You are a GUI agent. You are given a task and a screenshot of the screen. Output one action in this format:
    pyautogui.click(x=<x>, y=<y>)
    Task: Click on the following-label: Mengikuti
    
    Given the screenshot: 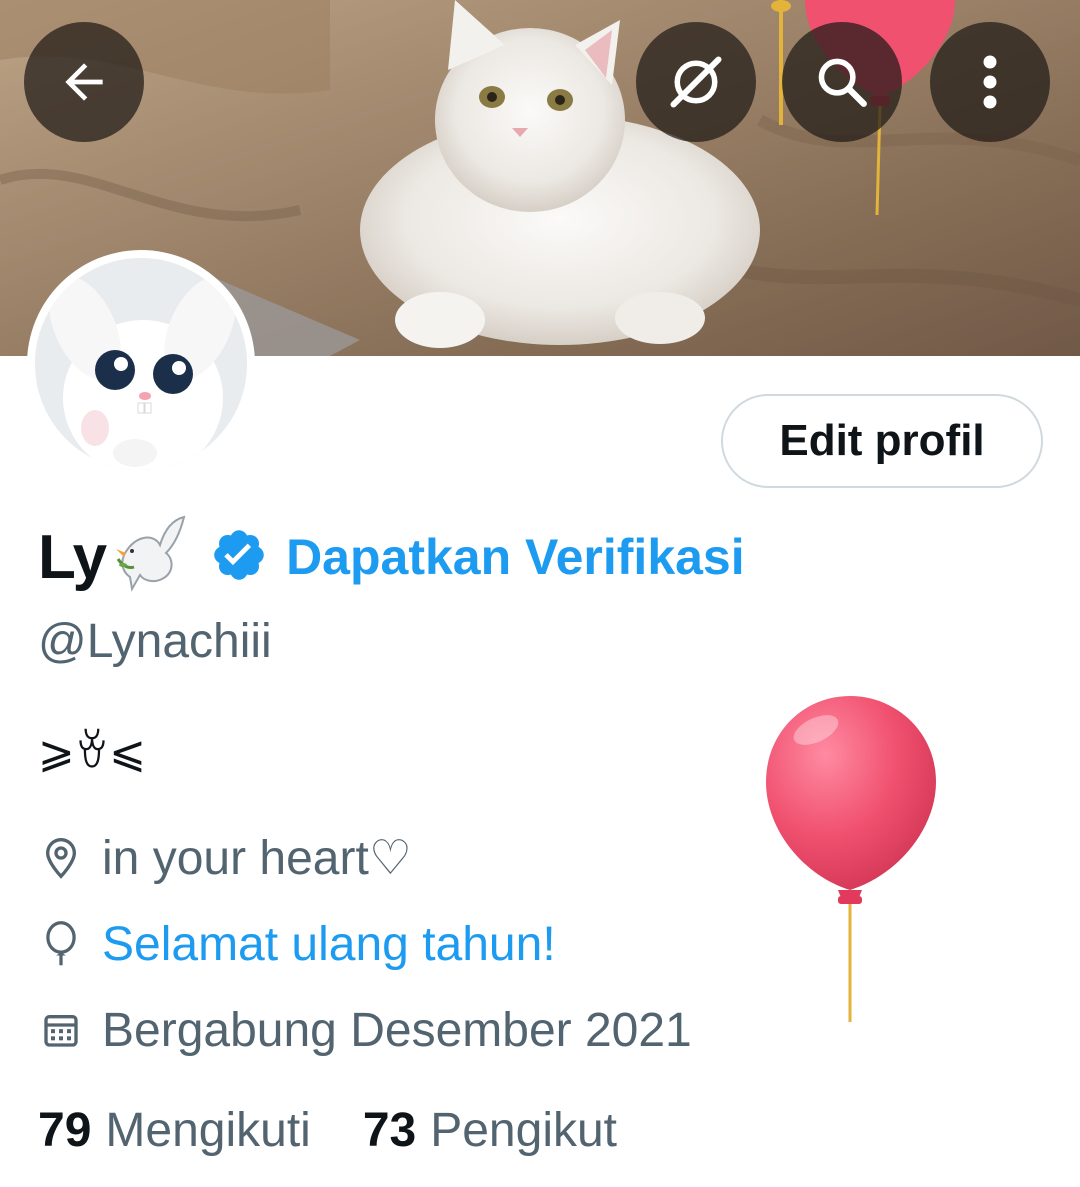 What is the action you would take?
    pyautogui.click(x=208, y=1130)
    